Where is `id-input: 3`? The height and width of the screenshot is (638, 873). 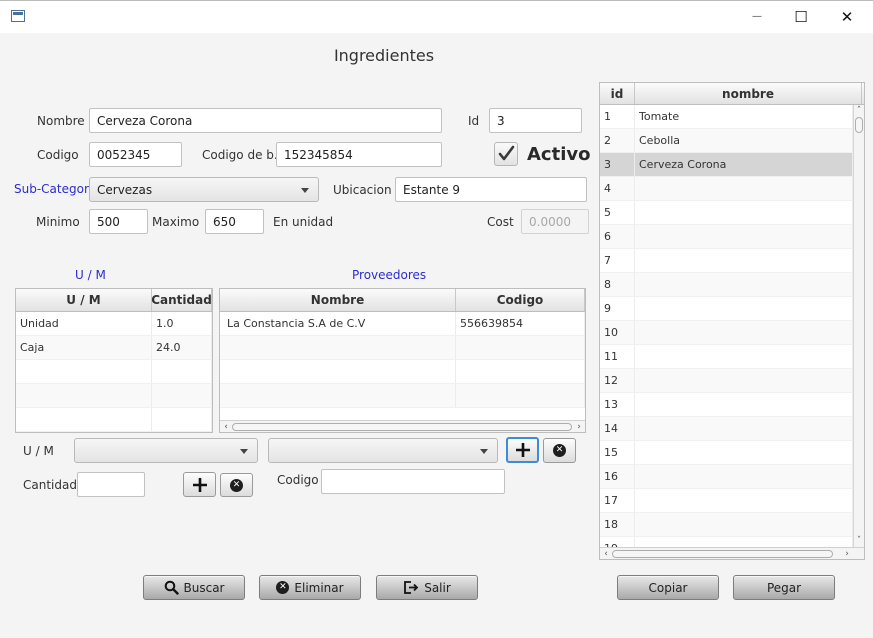
id-input: 3 is located at coordinates (535, 120).